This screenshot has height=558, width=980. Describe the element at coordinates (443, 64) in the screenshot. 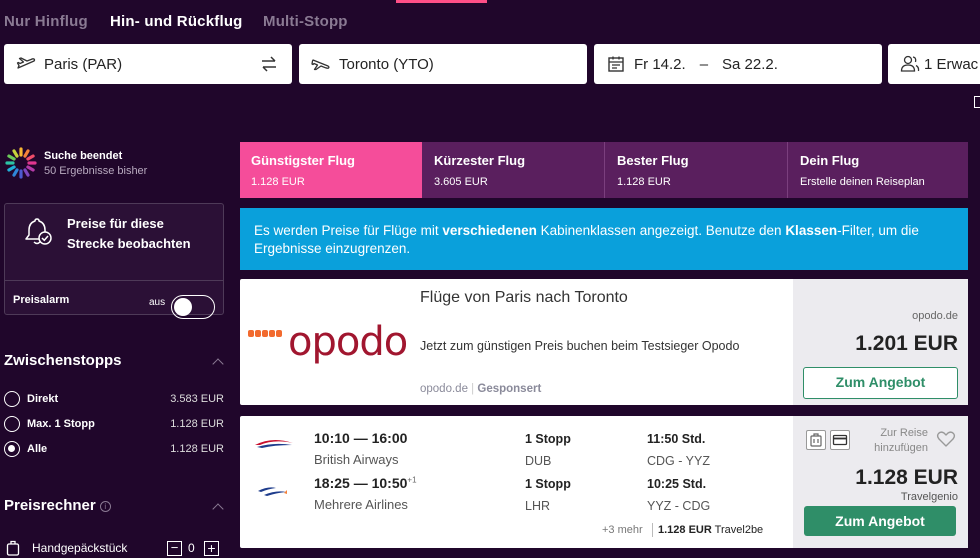

I see `destination-field: Toronto (YTO)` at that location.